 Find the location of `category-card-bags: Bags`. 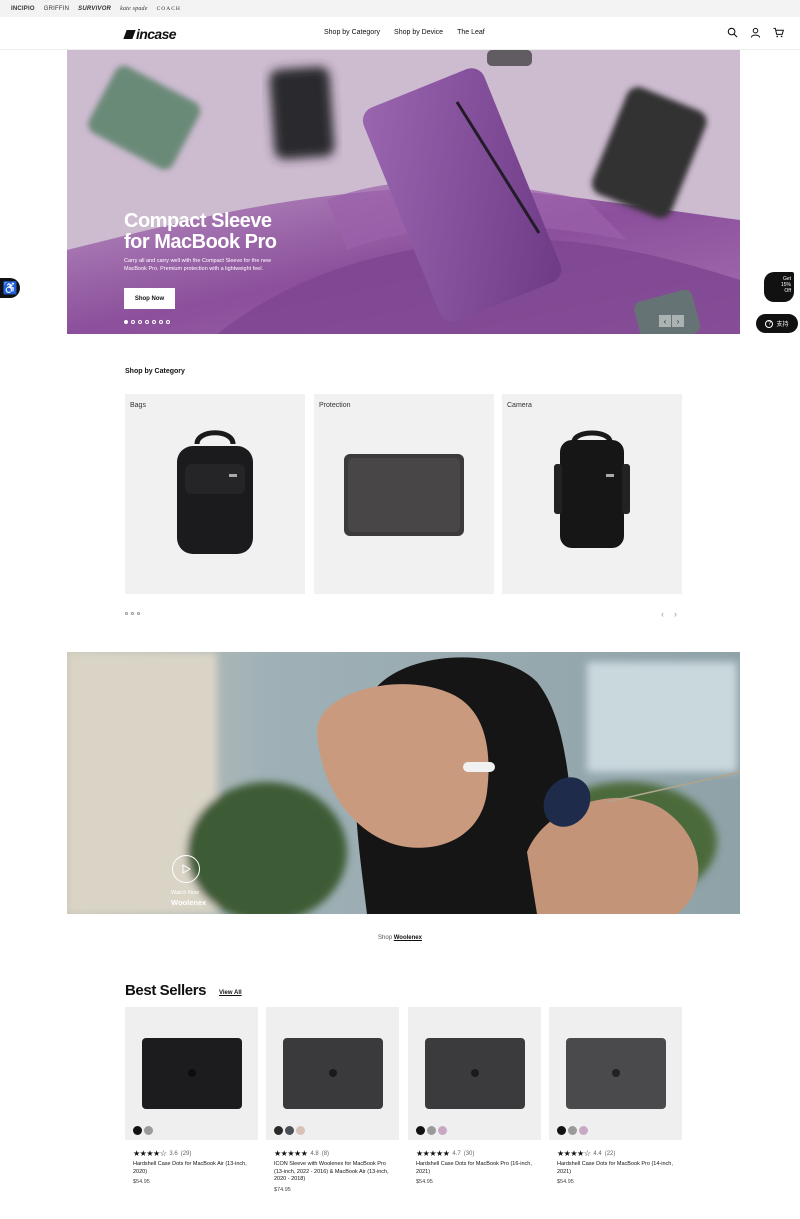

category-card-bags: Bags is located at coordinates (215, 494).